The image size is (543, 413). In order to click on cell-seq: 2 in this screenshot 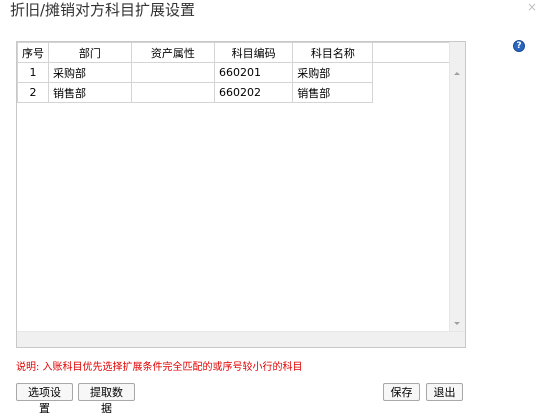, I will do `click(33, 92)`.